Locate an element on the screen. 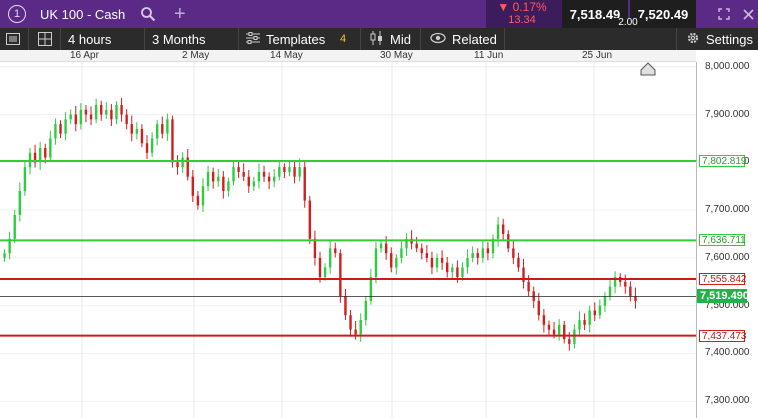  date-tick-label: 11 Jun is located at coordinates (489, 55).